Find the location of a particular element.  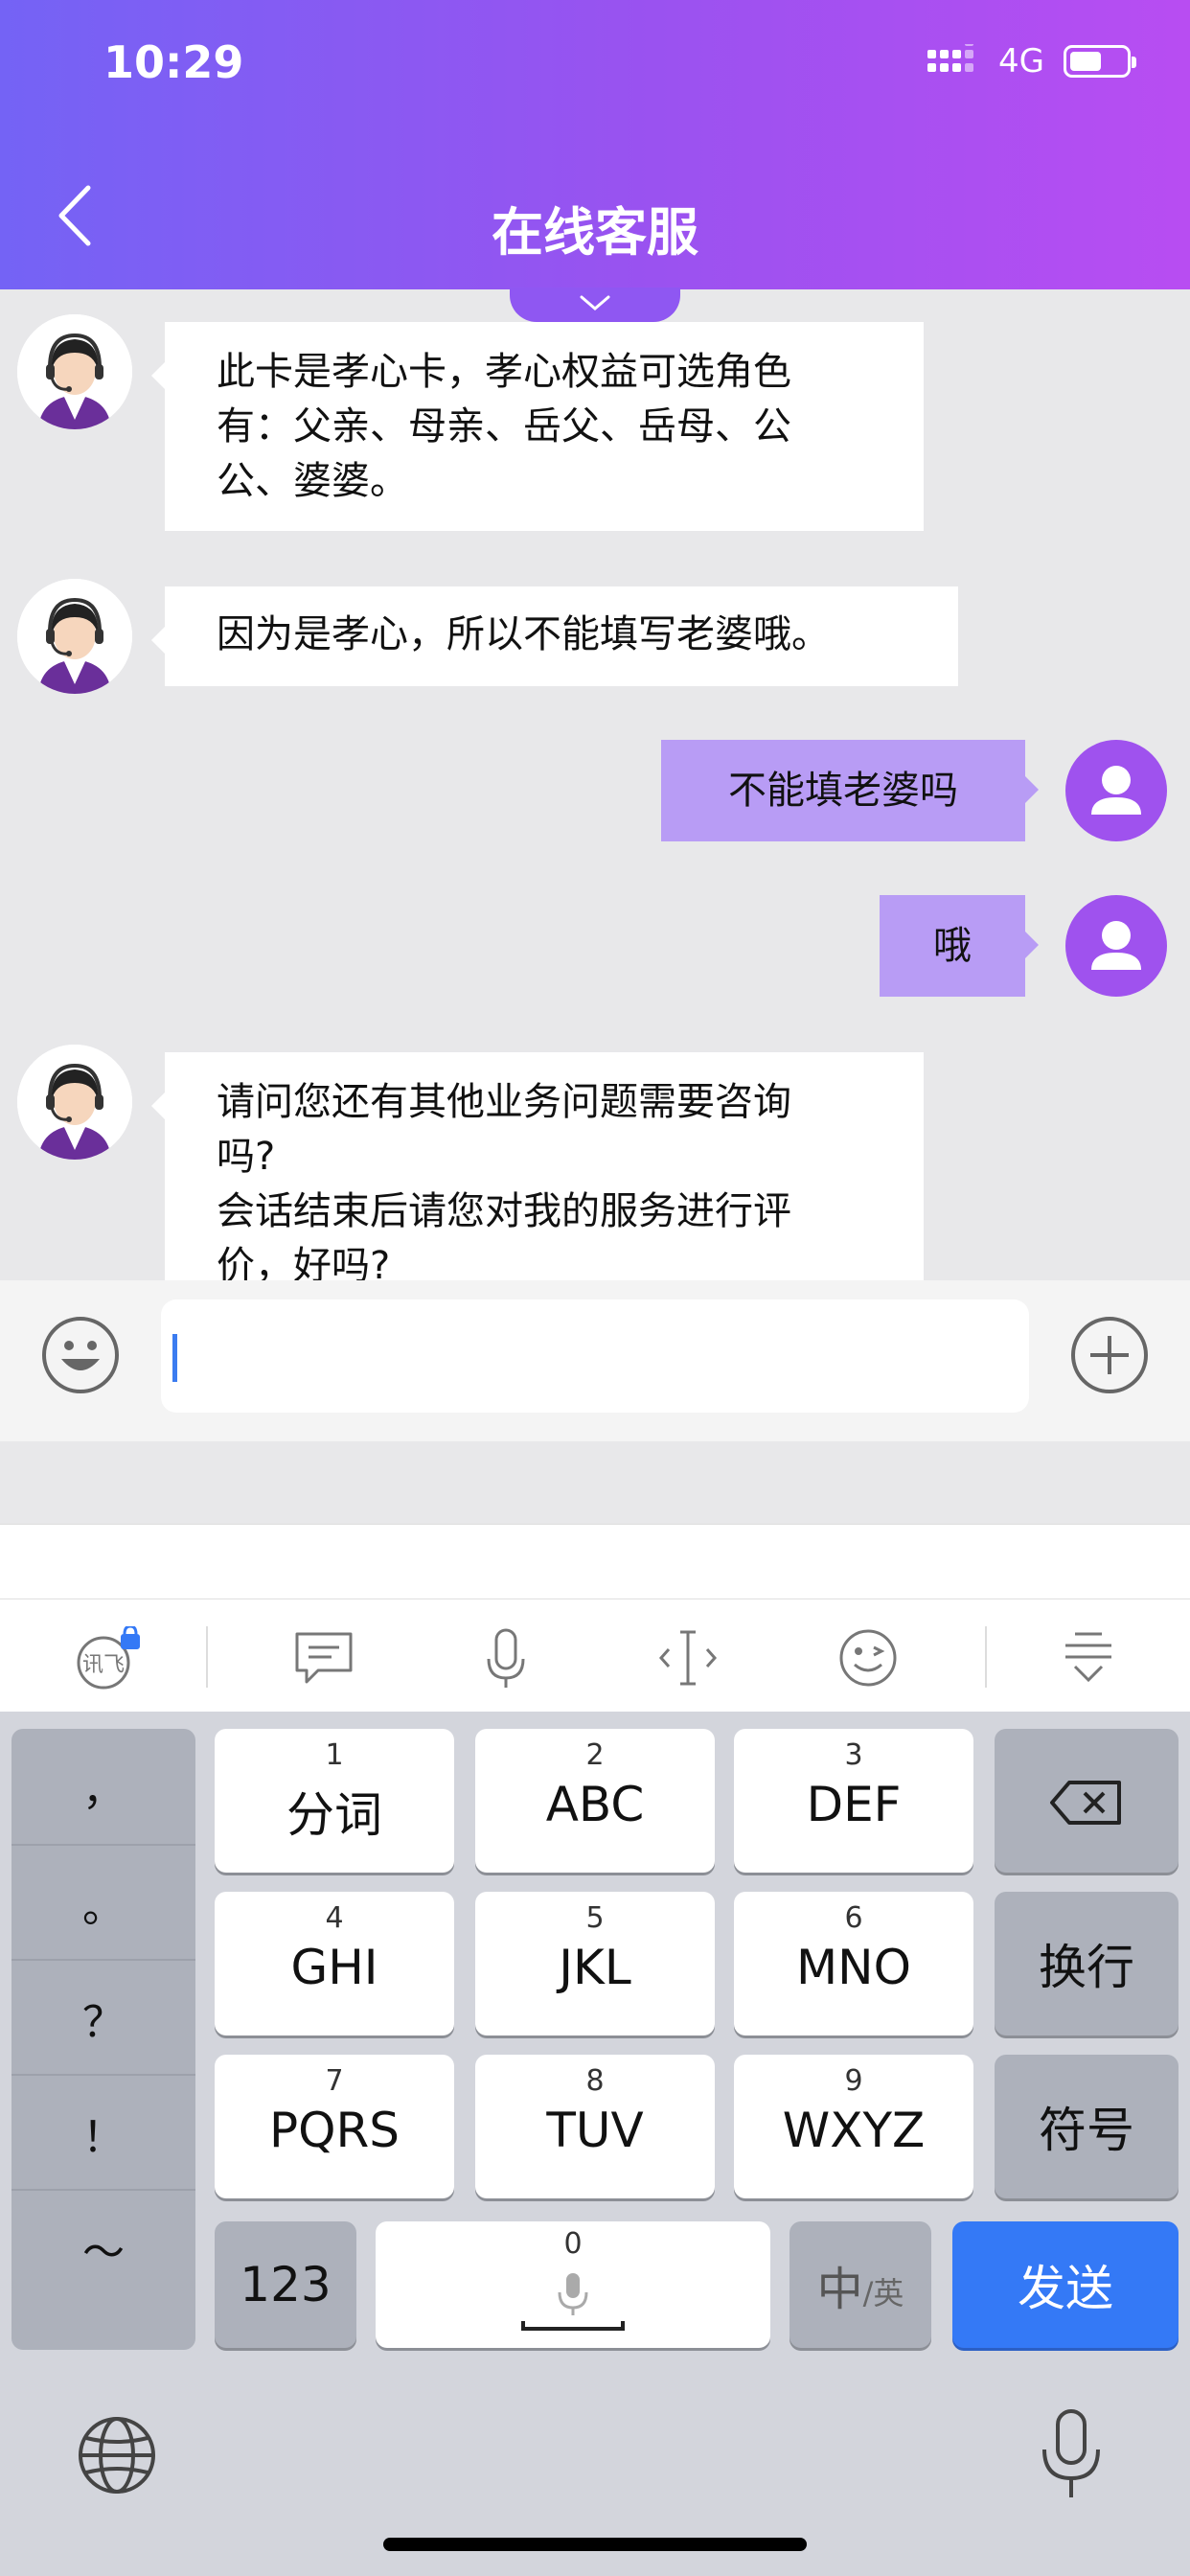

key-label: WXYZ is located at coordinates (854, 2130).